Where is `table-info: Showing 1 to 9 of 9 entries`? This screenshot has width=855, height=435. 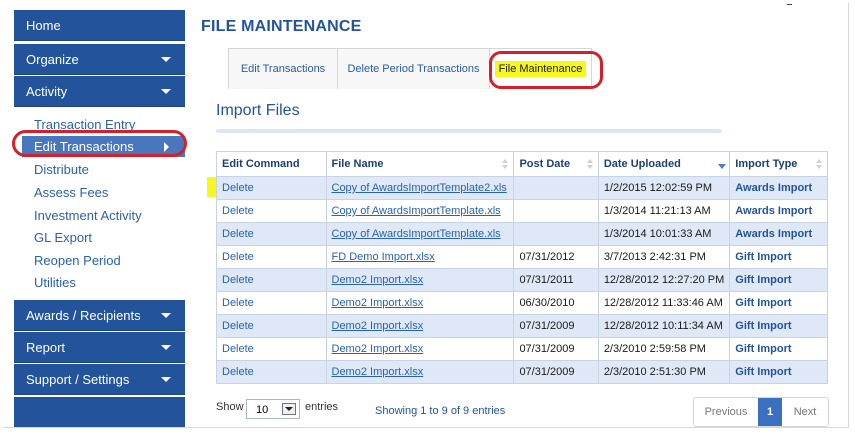
table-info: Showing 1 to 9 of 9 entries is located at coordinates (440, 411).